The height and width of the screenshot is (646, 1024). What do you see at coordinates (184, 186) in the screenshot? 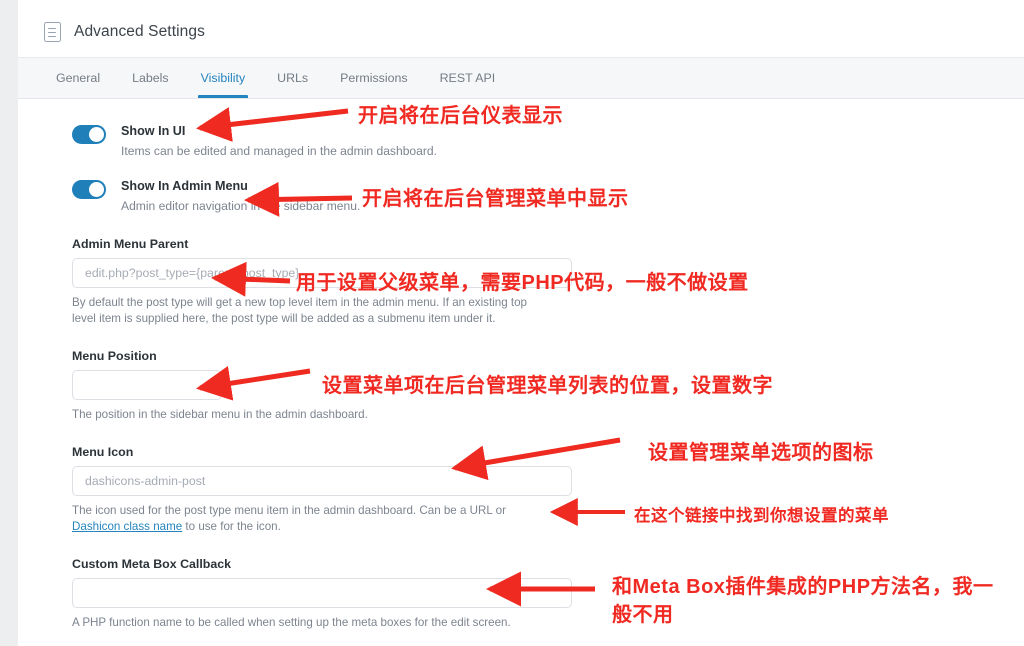
I see `show-in-admin-menu-label: Show In Admin Menu` at bounding box center [184, 186].